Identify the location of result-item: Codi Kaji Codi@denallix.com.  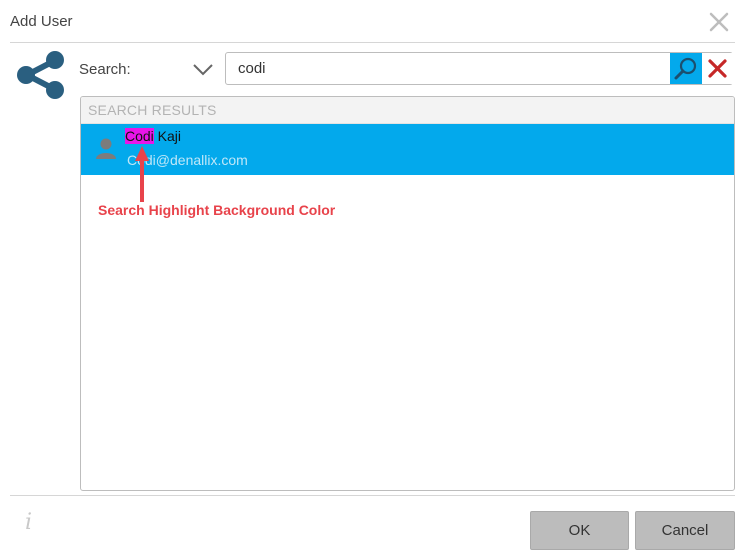
(407, 149).